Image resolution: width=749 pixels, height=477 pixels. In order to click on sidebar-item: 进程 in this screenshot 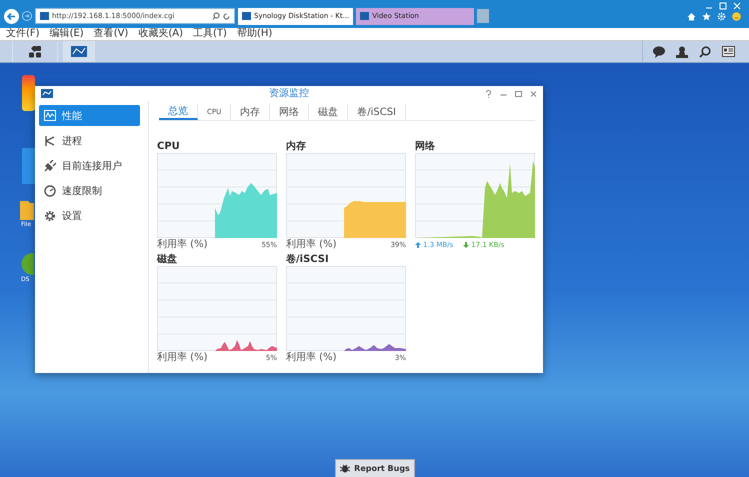, I will do `click(89, 140)`.